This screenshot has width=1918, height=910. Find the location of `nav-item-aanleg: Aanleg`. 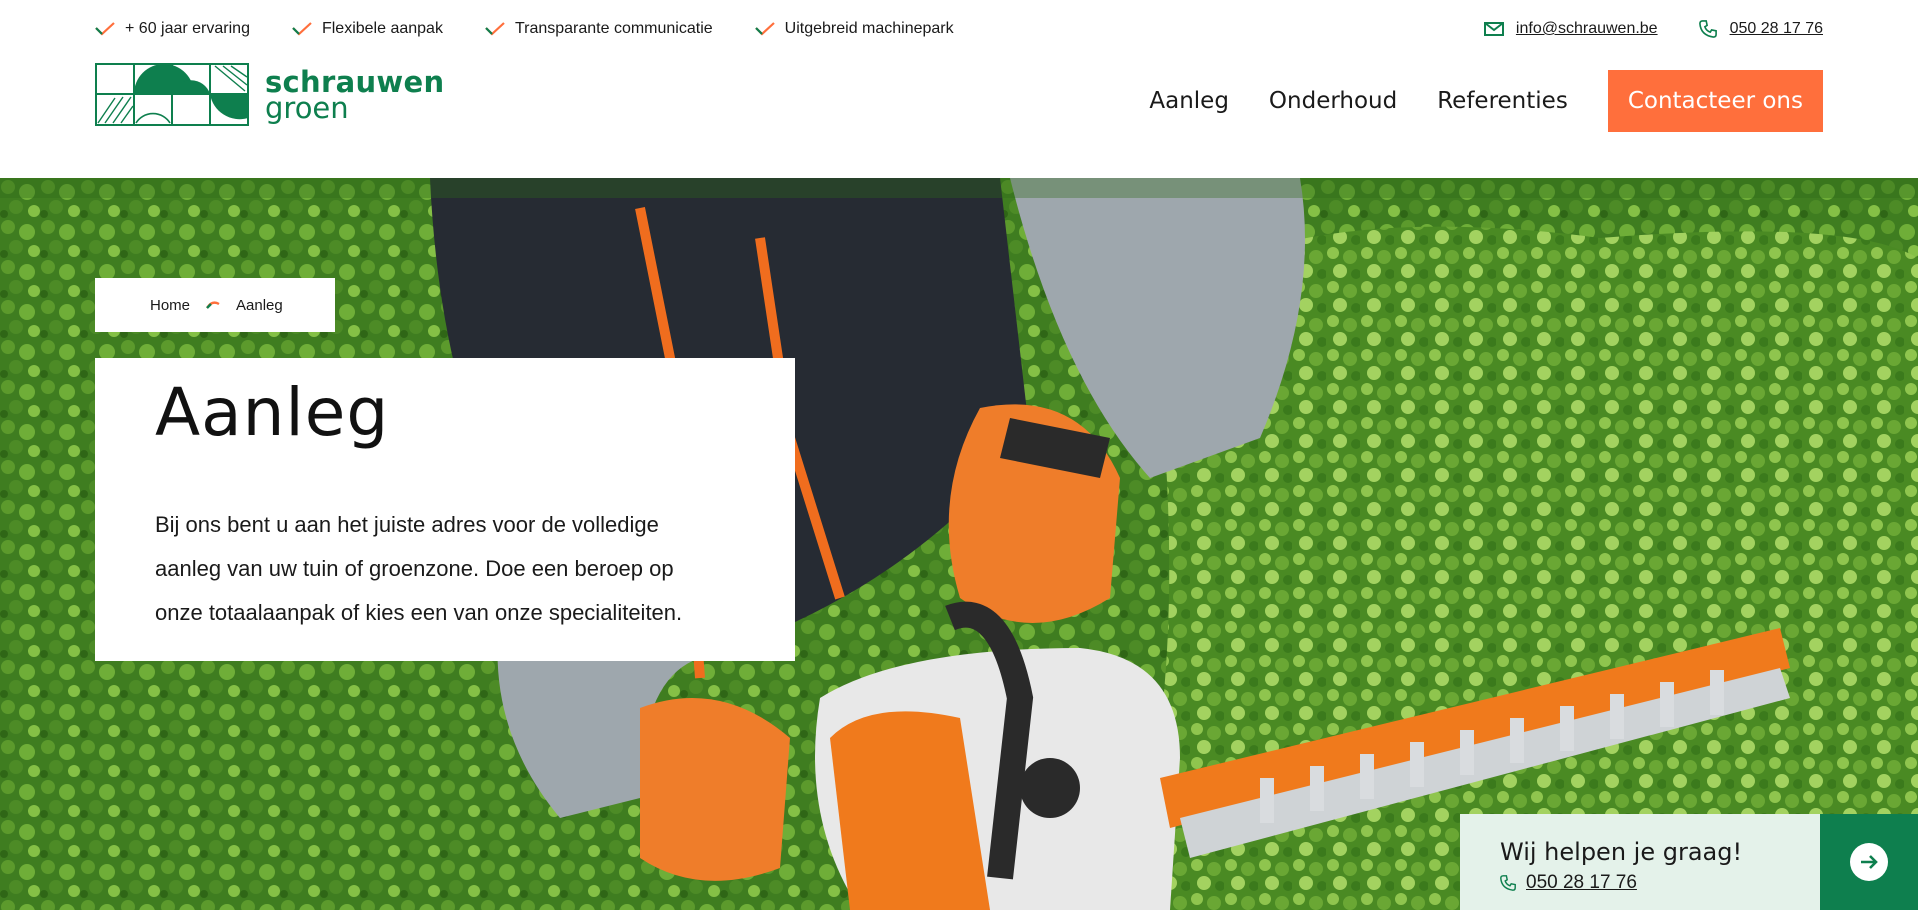

nav-item-aanleg: Aanleg is located at coordinates (1189, 101).